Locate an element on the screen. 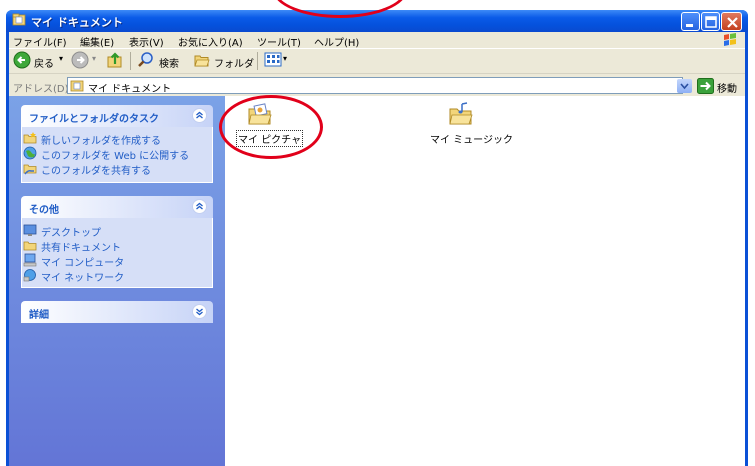  back-button-label: 戻る is located at coordinates (44, 62).